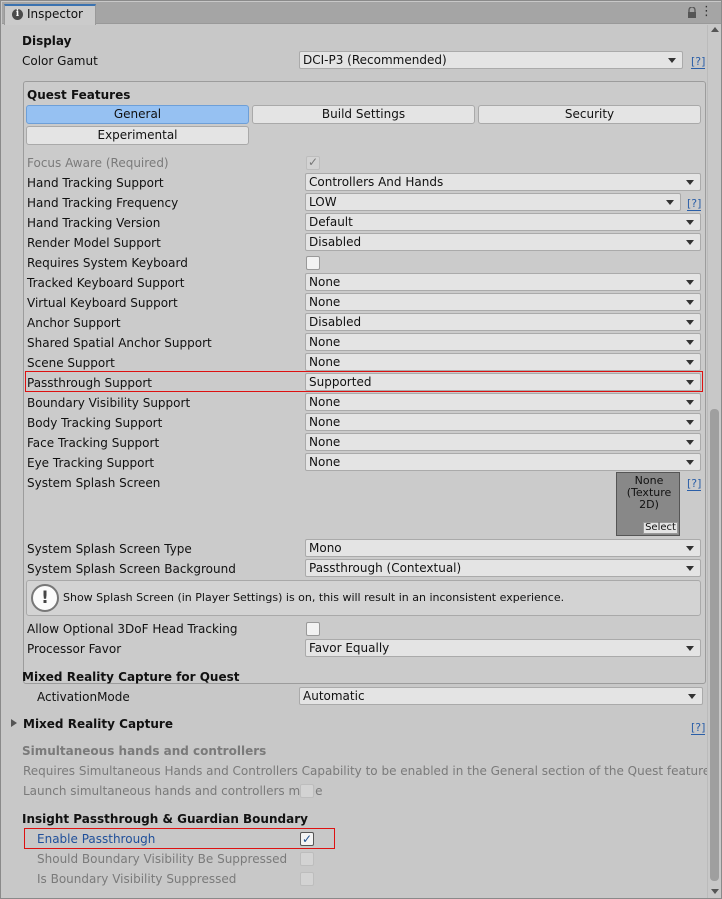 The height and width of the screenshot is (899, 722). What do you see at coordinates (132, 629) in the screenshot?
I see `optional-3dof-label: Allow Optional 3DoF Head Tracking` at bounding box center [132, 629].